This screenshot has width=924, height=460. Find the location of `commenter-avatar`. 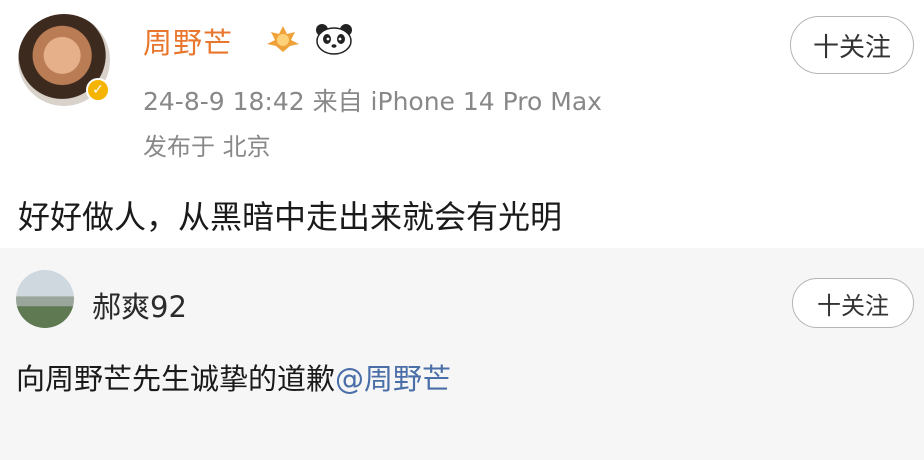

commenter-avatar is located at coordinates (45, 299).